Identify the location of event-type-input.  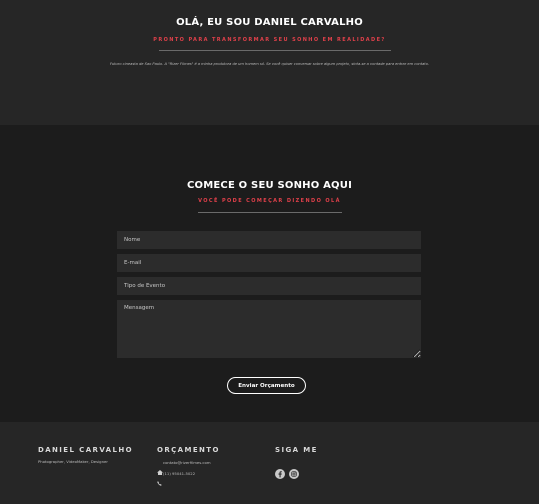
(269, 286).